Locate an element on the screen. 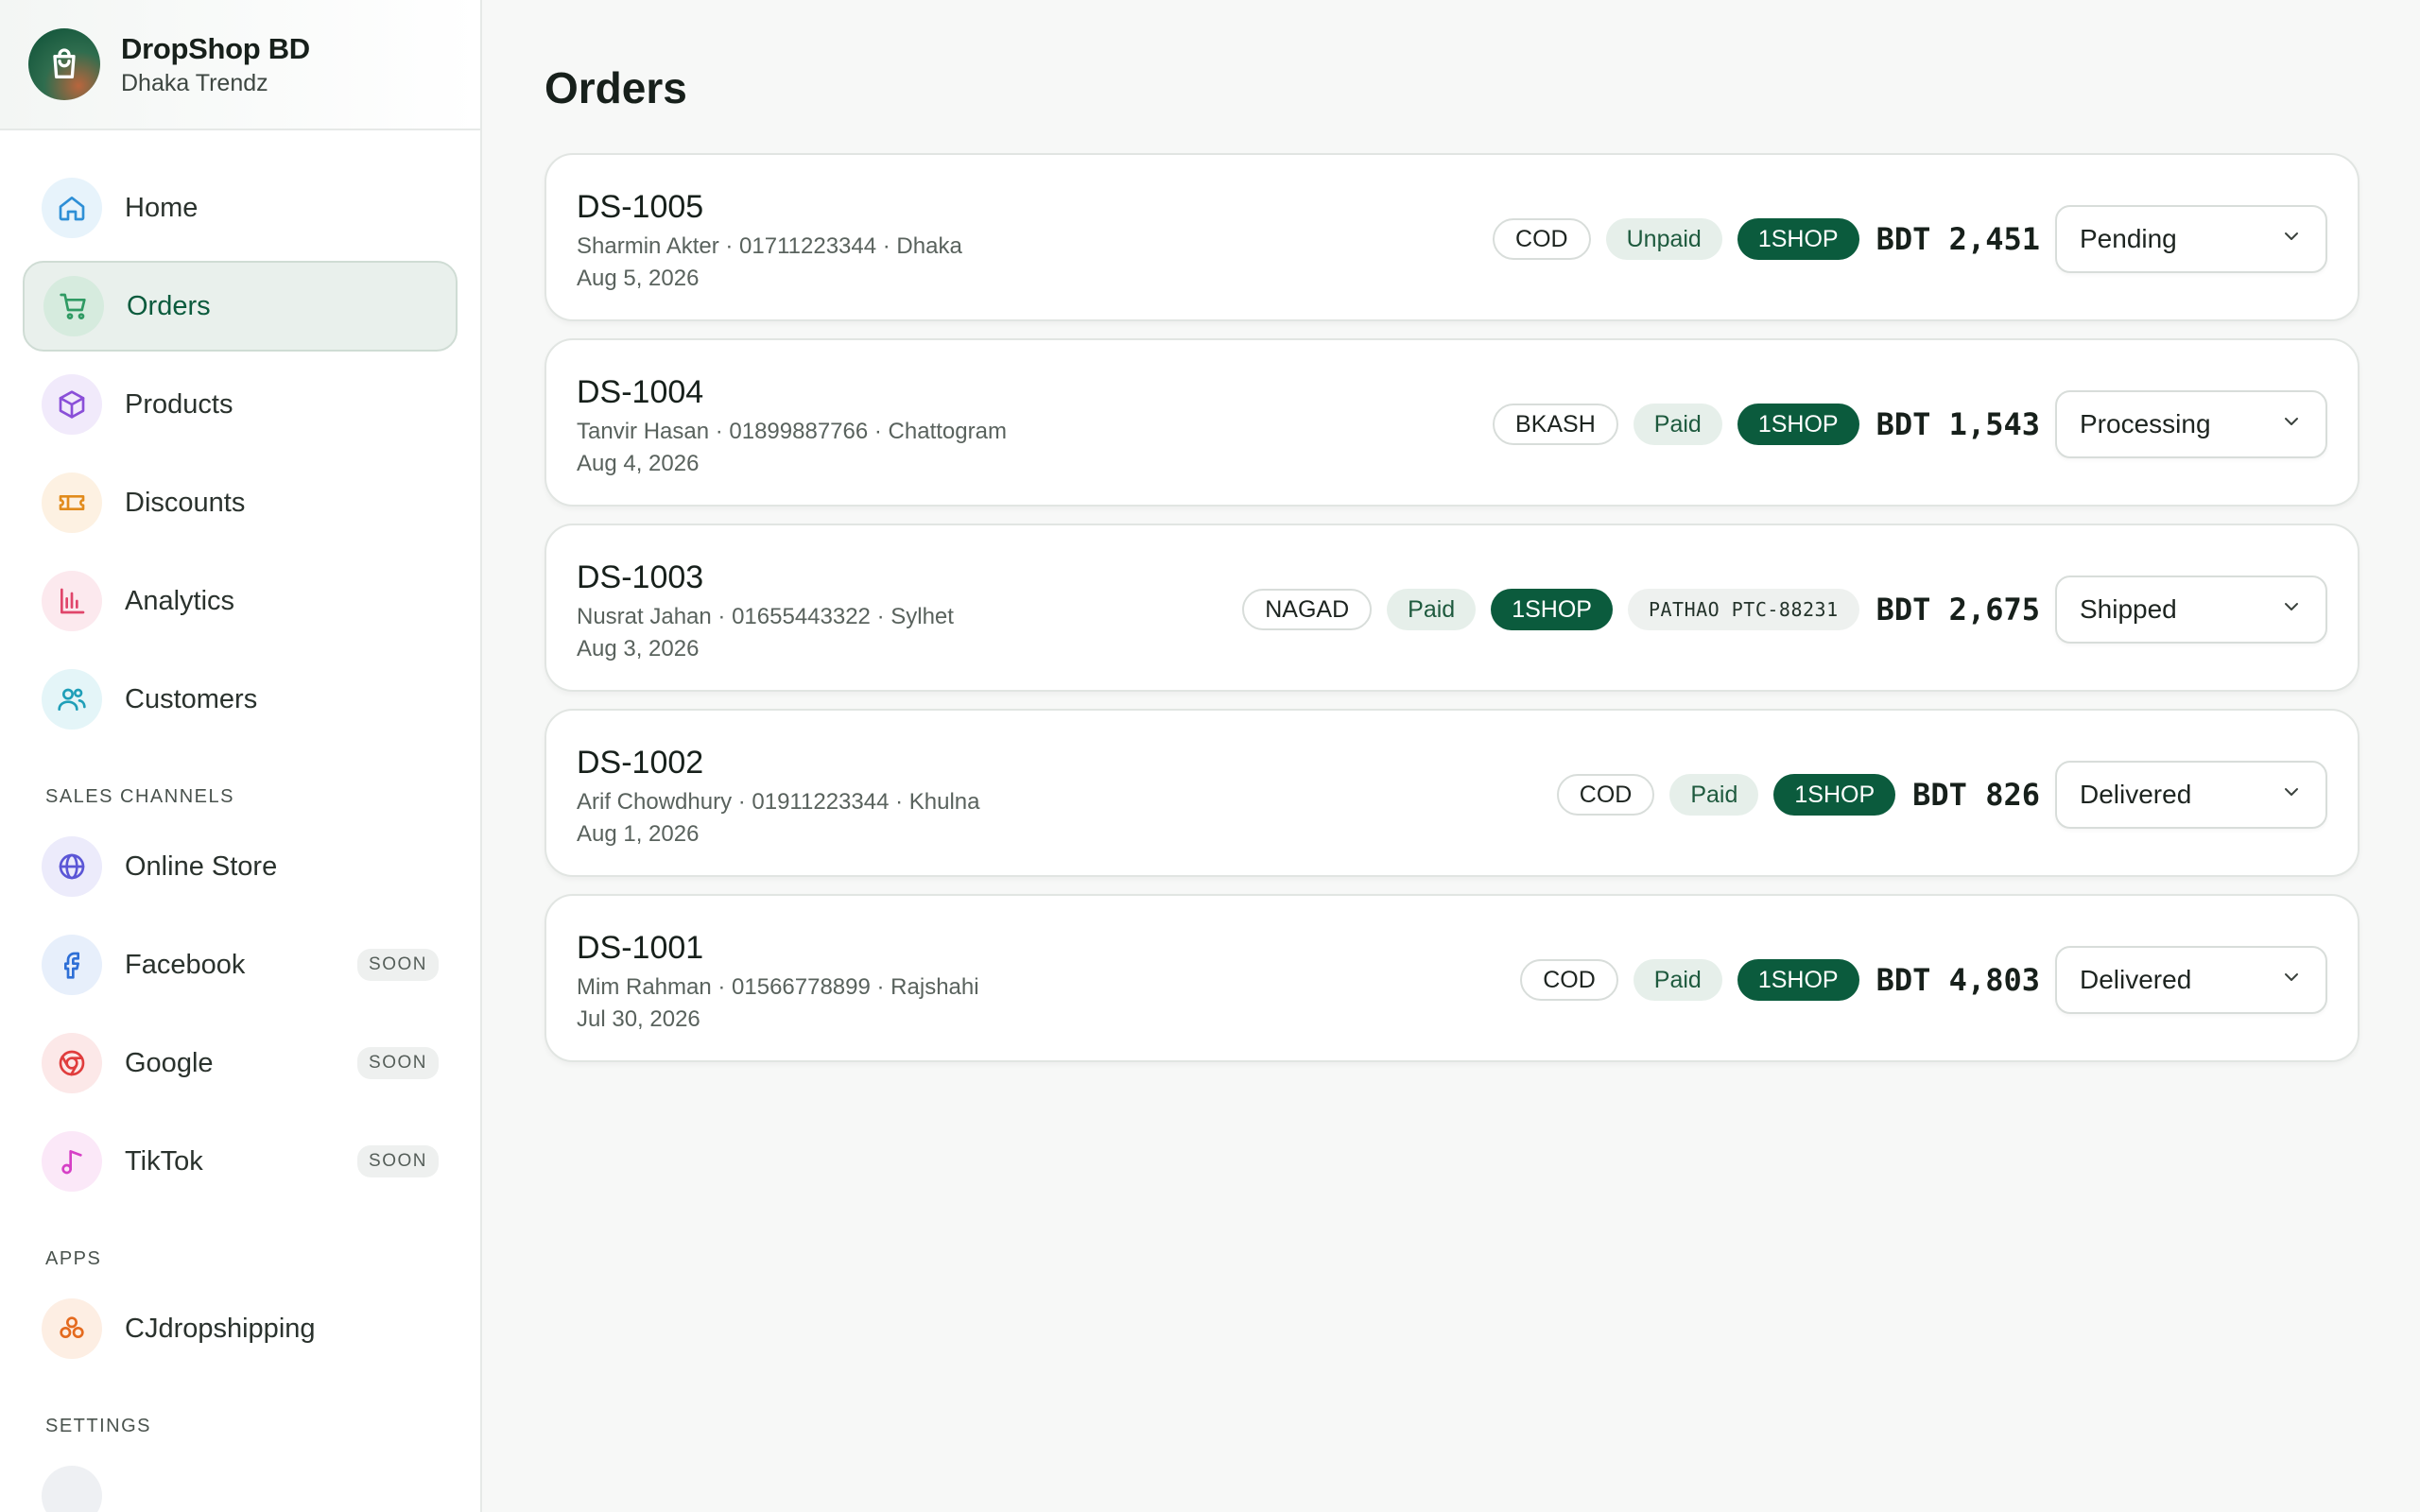 This screenshot has width=2420, height=1512. sidebar-item-discounts: Discounts is located at coordinates (241, 502).